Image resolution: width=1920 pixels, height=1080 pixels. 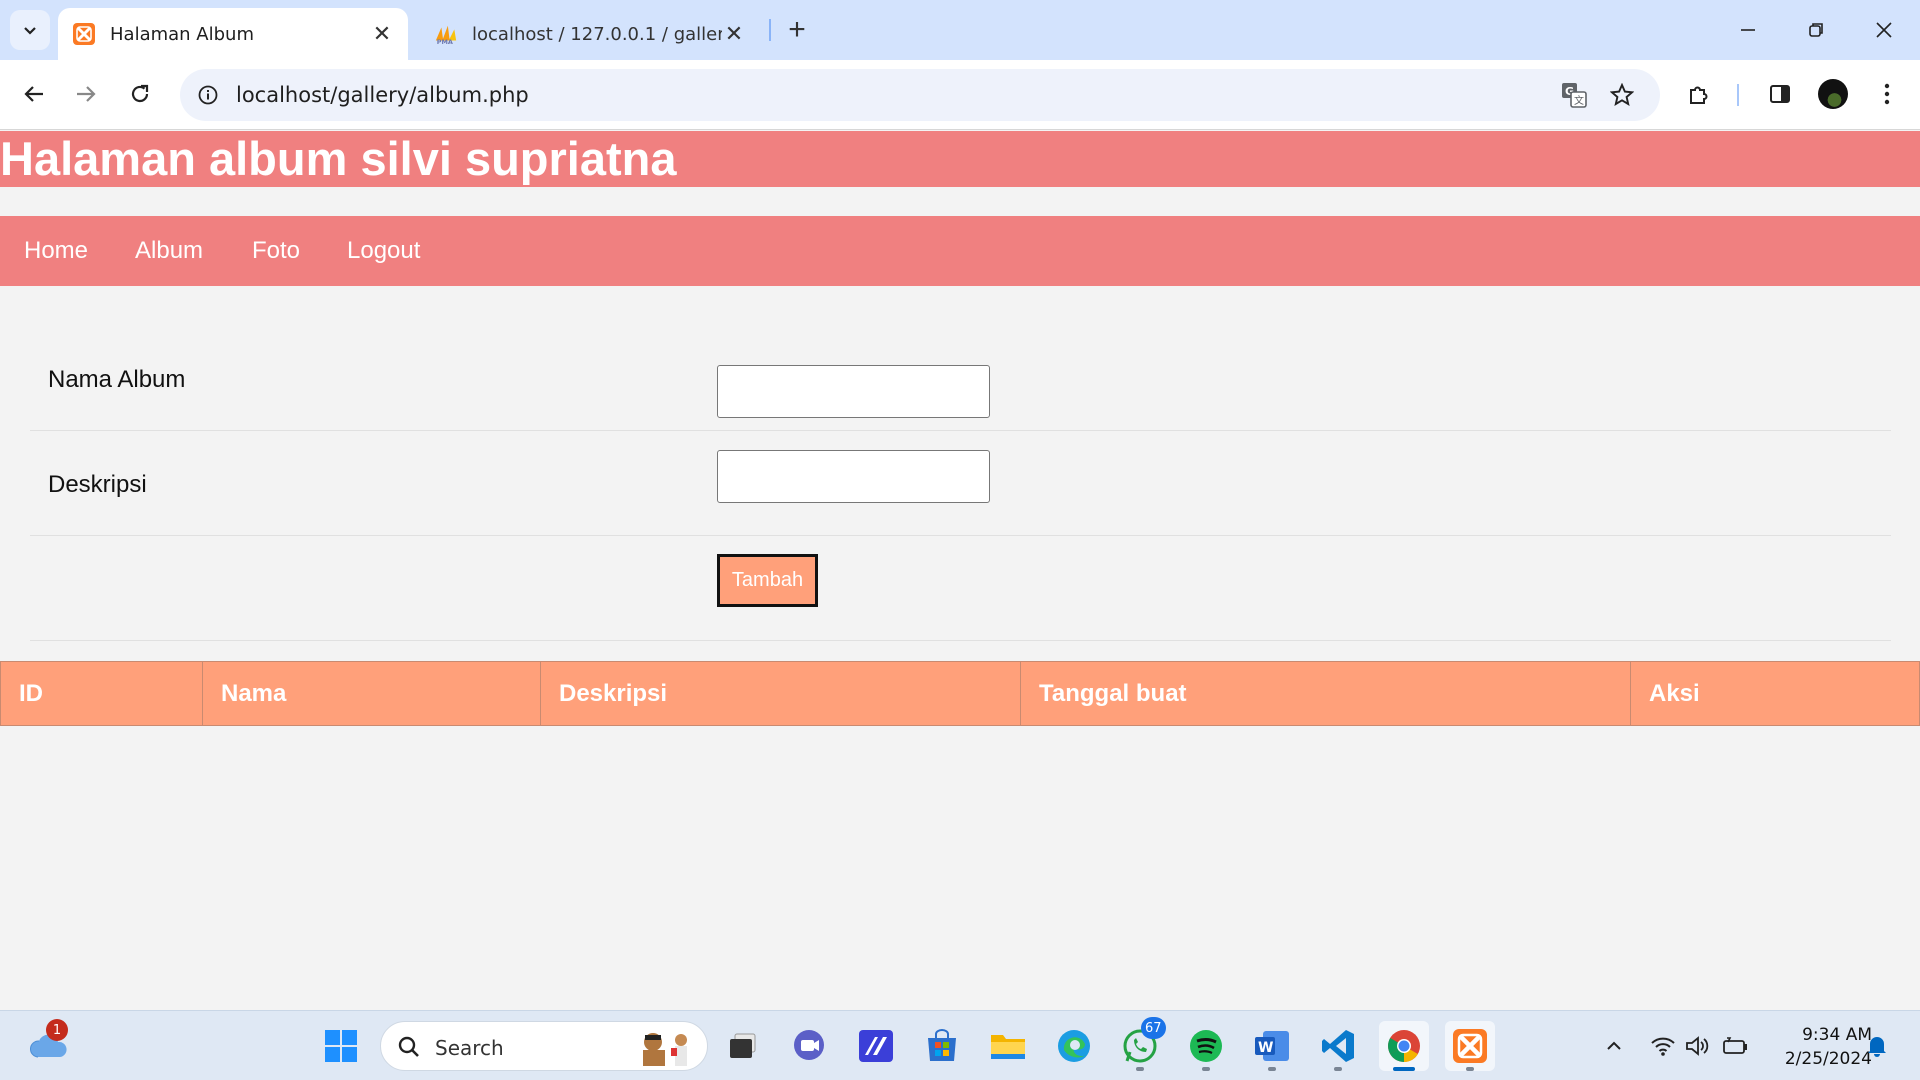 What do you see at coordinates (1265, 1048) in the screenshot?
I see `svg-text: W` at bounding box center [1265, 1048].